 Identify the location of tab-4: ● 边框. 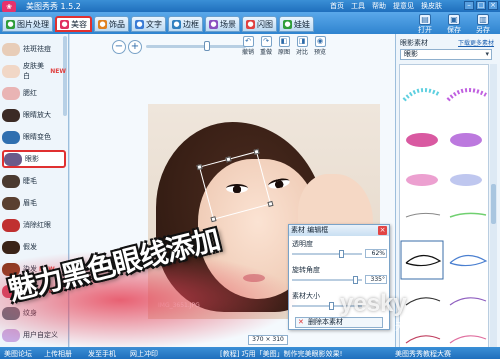
(185, 24).